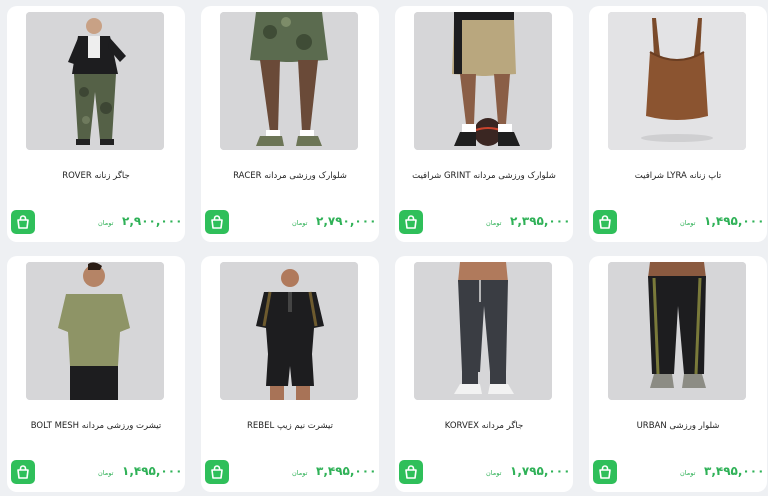  What do you see at coordinates (484, 426) in the screenshot?
I see `product-title: جاگر مردانه KORVEX` at bounding box center [484, 426].